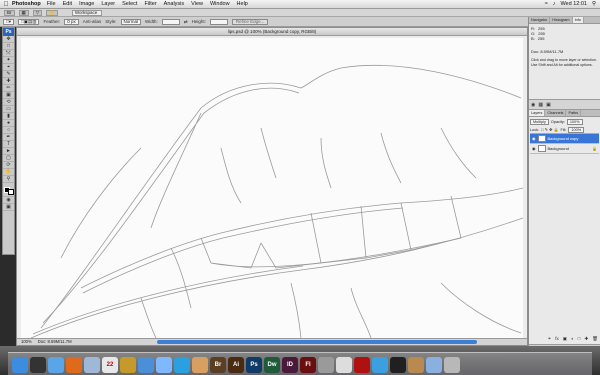  What do you see at coordinates (8, 60) in the screenshot?
I see `quick-select-tool-icon: ✦` at bounding box center [8, 60].